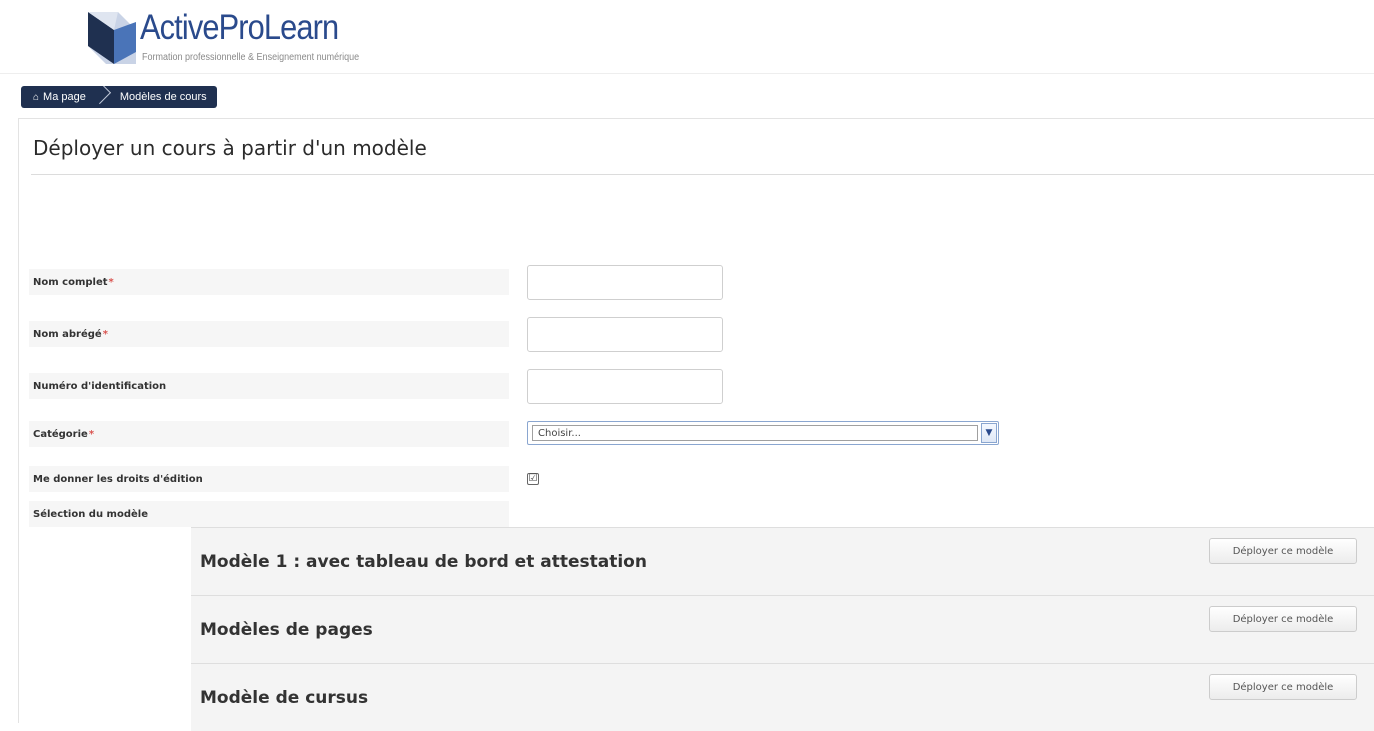  Describe the element at coordinates (67, 334) in the screenshot. I see `short-name-label-text: Nom abrégé` at that location.